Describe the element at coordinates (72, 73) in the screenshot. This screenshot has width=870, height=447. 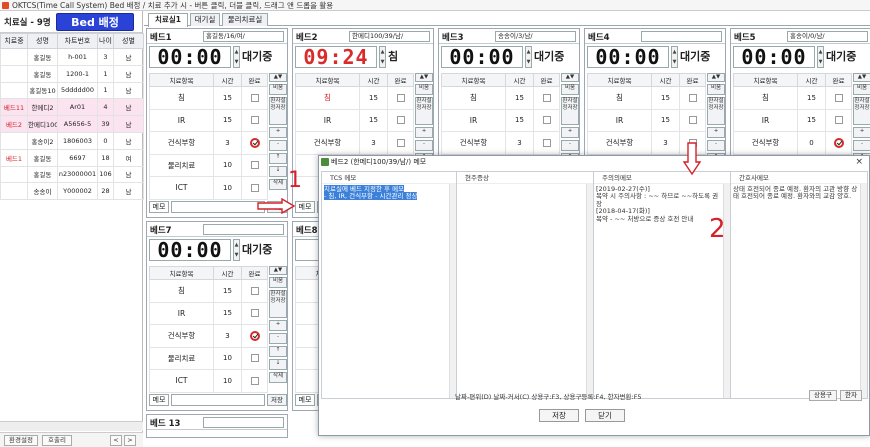
I see `patient-row: 홍길동 1200-1 1 남` at that location.